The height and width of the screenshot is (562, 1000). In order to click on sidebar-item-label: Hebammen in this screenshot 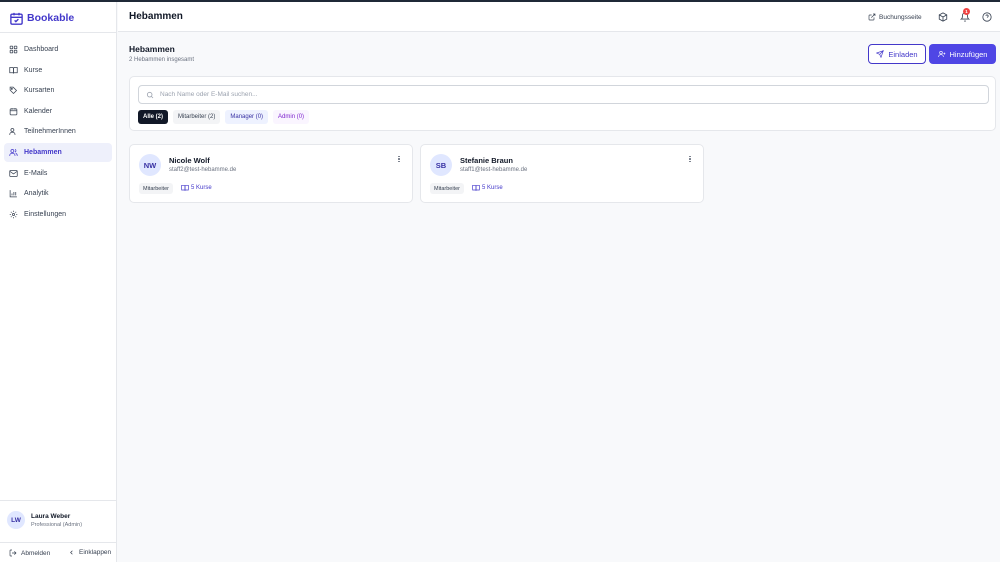, I will do `click(43, 152)`.